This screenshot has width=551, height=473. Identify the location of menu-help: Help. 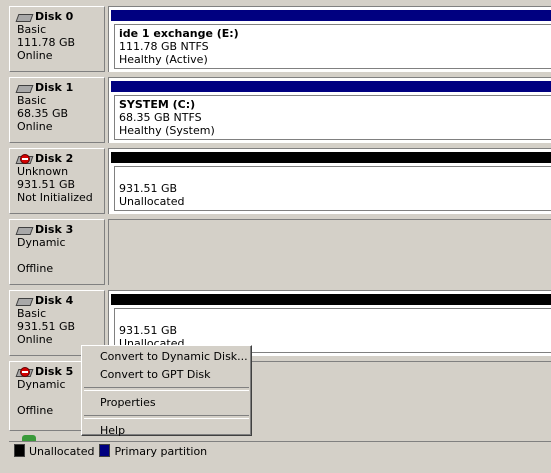
(166, 431).